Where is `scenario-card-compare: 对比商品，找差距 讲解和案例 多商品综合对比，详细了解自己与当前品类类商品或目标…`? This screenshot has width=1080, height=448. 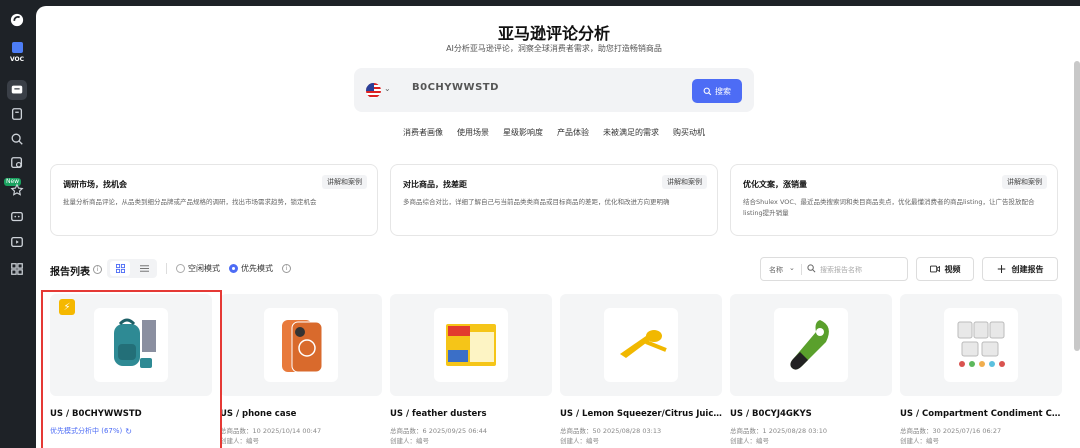 scenario-card-compare: 对比商品，找差距 讲解和案例 多商品综合对比，详细了解自己与当前品类类商品或目标… is located at coordinates (554, 200).